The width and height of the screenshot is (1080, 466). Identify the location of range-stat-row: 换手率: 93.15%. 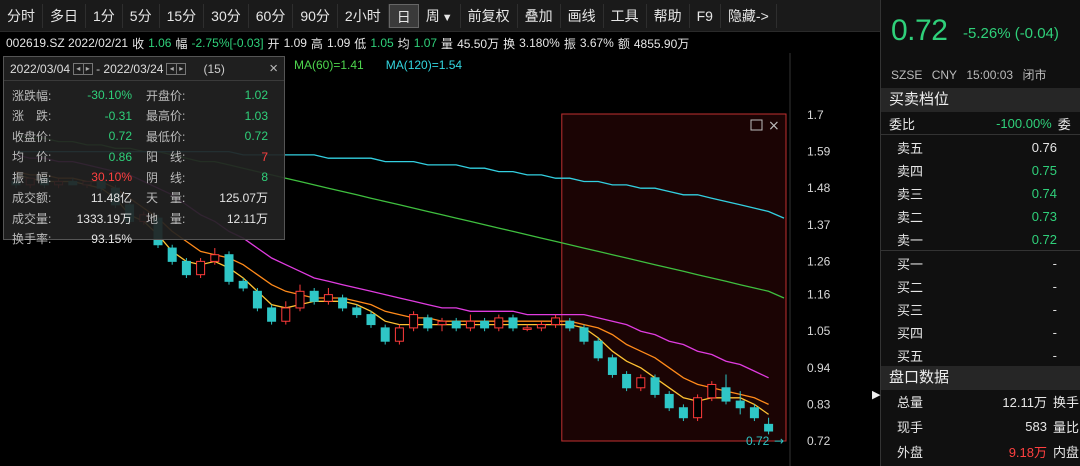
(144, 239).